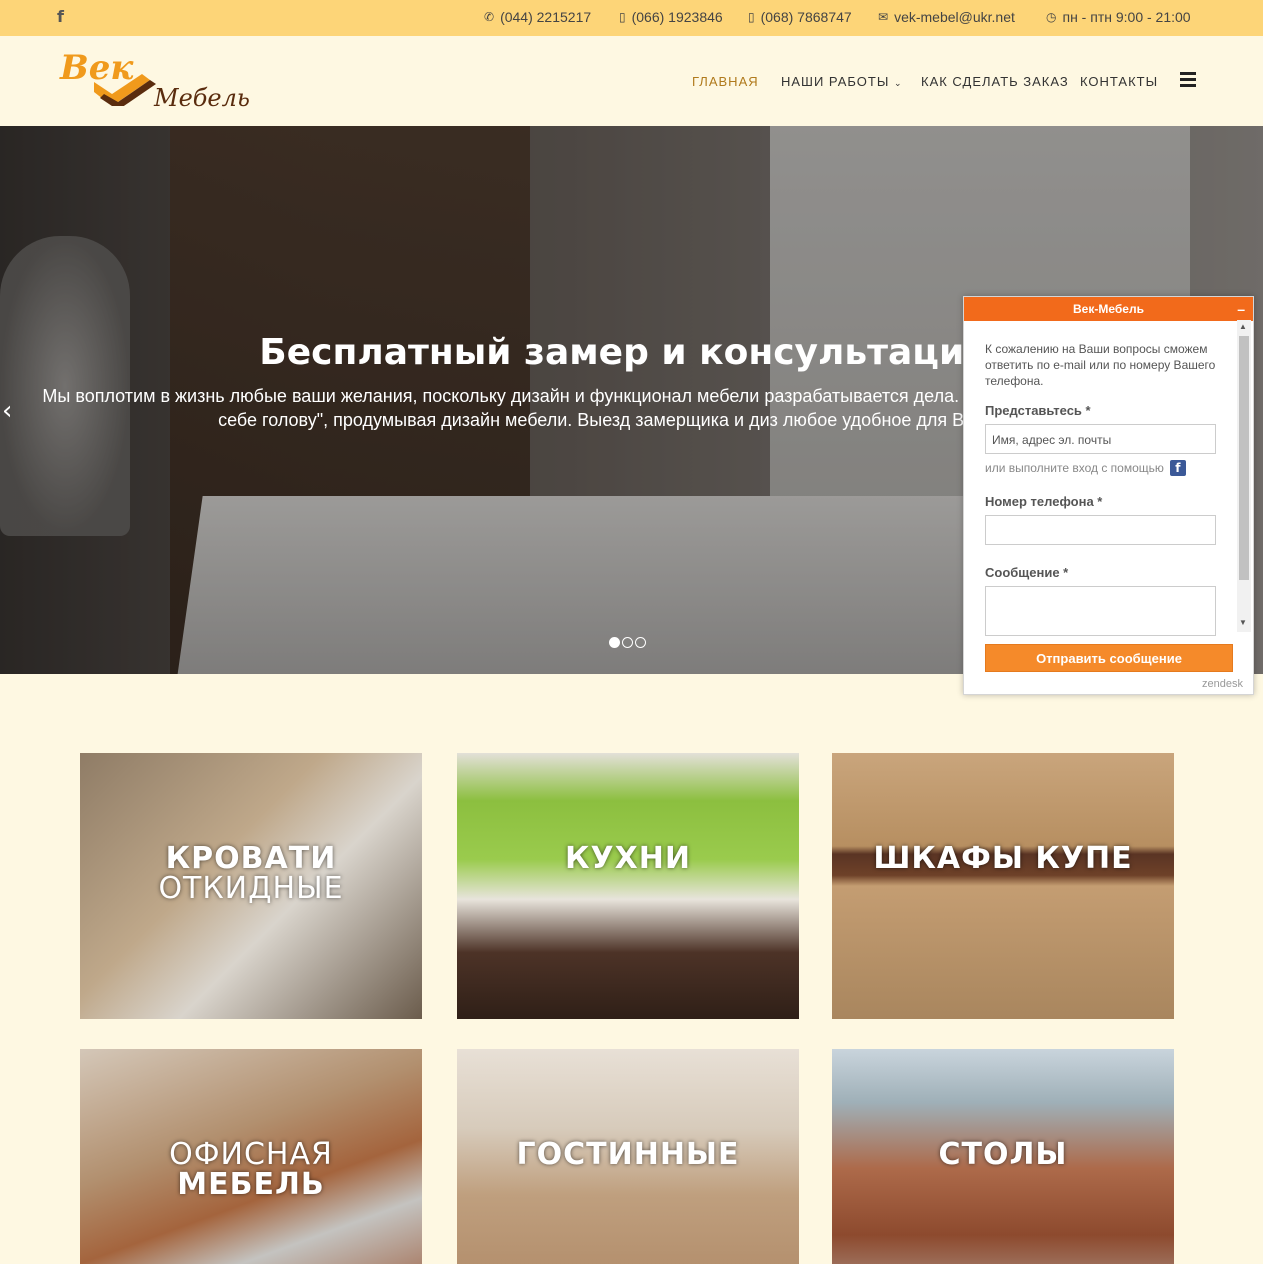  I want to click on email-link: ✉ vek-mebel@ukr.net, so click(946, 17).